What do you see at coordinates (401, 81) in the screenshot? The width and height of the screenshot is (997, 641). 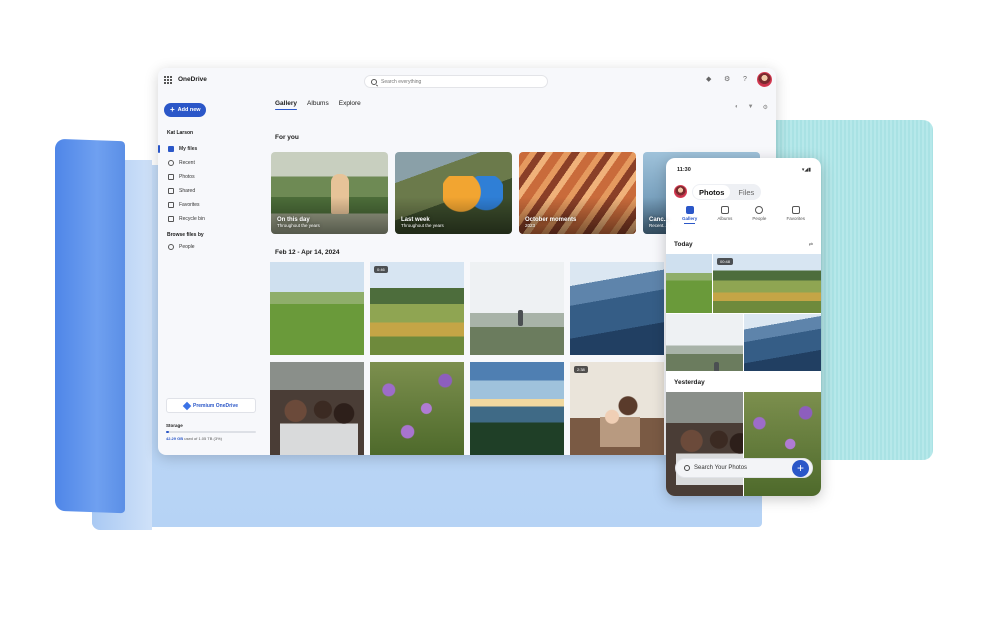 I see `search-placeholder: Search everything` at bounding box center [401, 81].